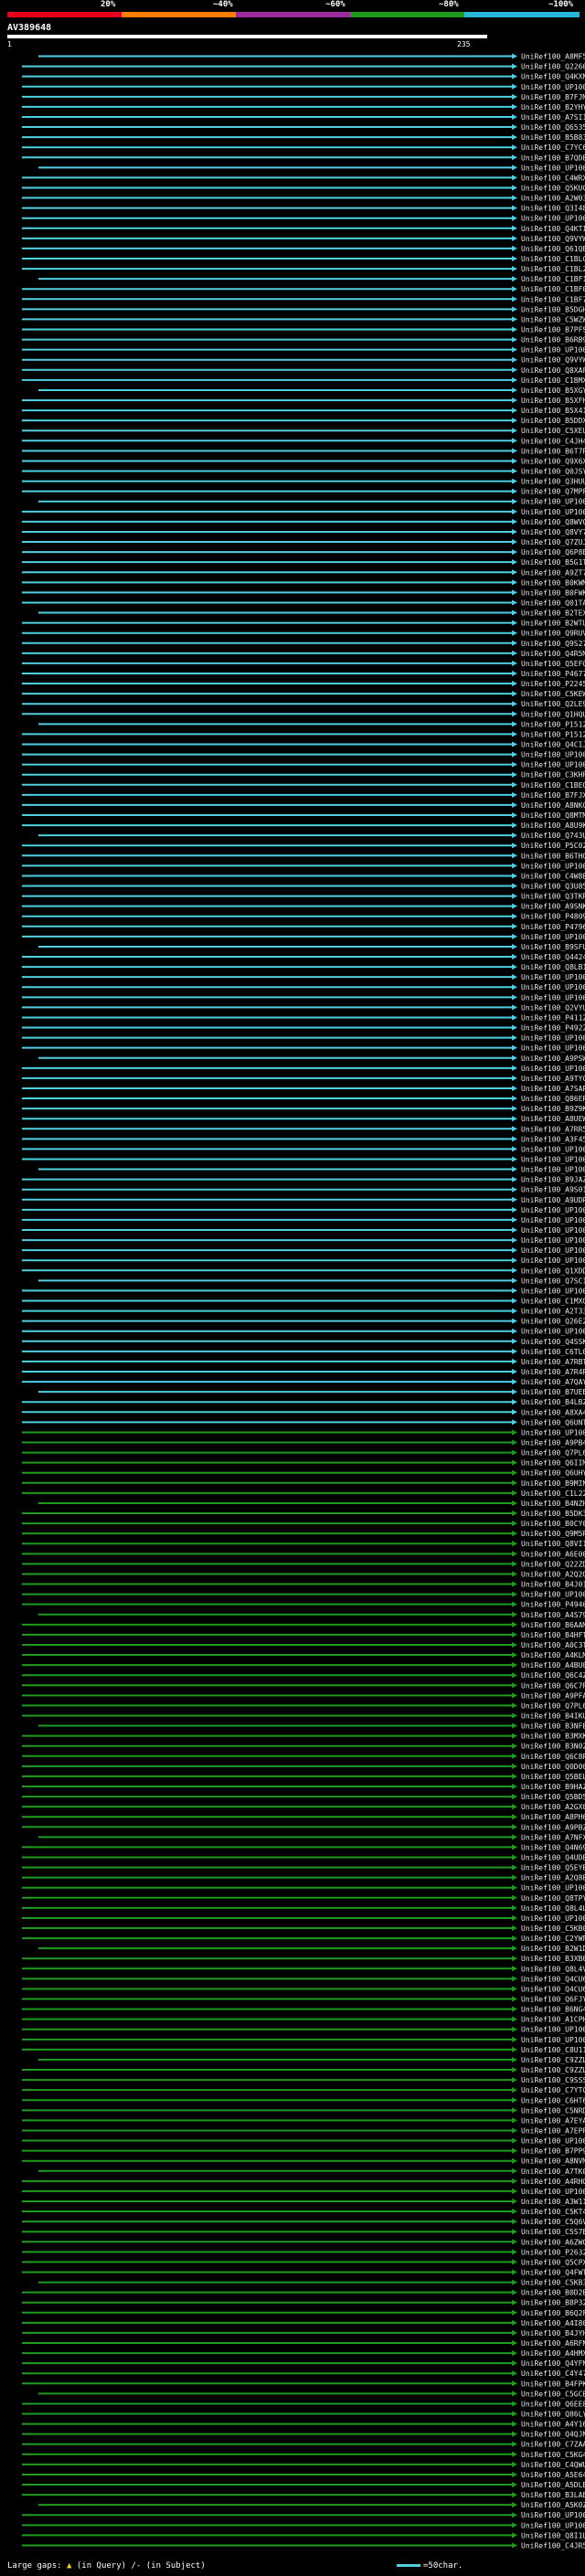  What do you see at coordinates (303, 1635) in the screenshot?
I see `hit-row: UniRef100_B4HFT7` at bounding box center [303, 1635].